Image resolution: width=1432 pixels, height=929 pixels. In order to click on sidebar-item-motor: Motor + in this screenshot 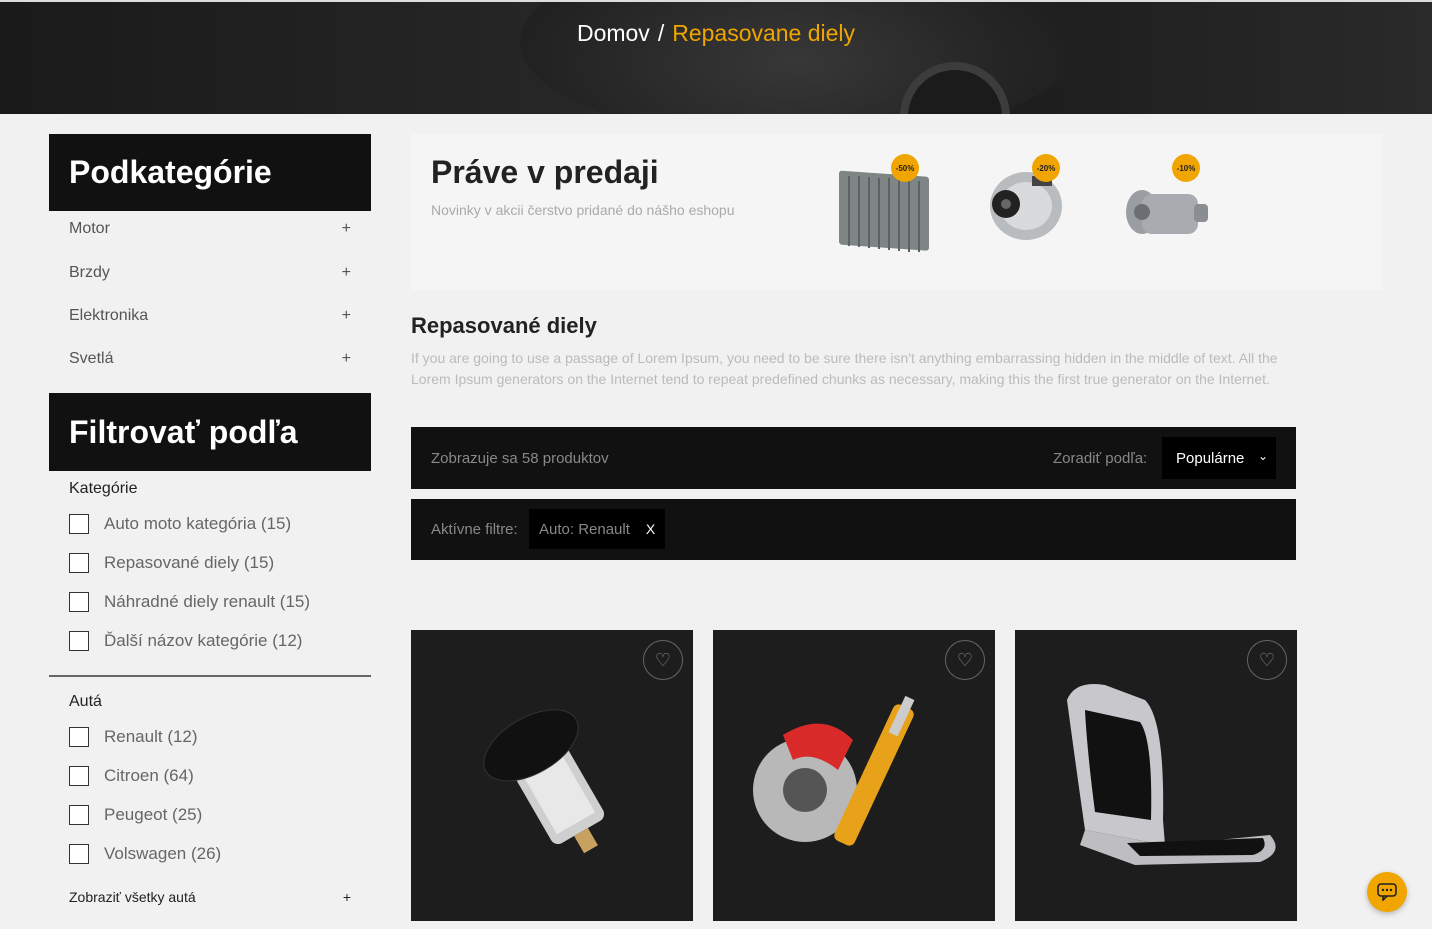, I will do `click(210, 229)`.